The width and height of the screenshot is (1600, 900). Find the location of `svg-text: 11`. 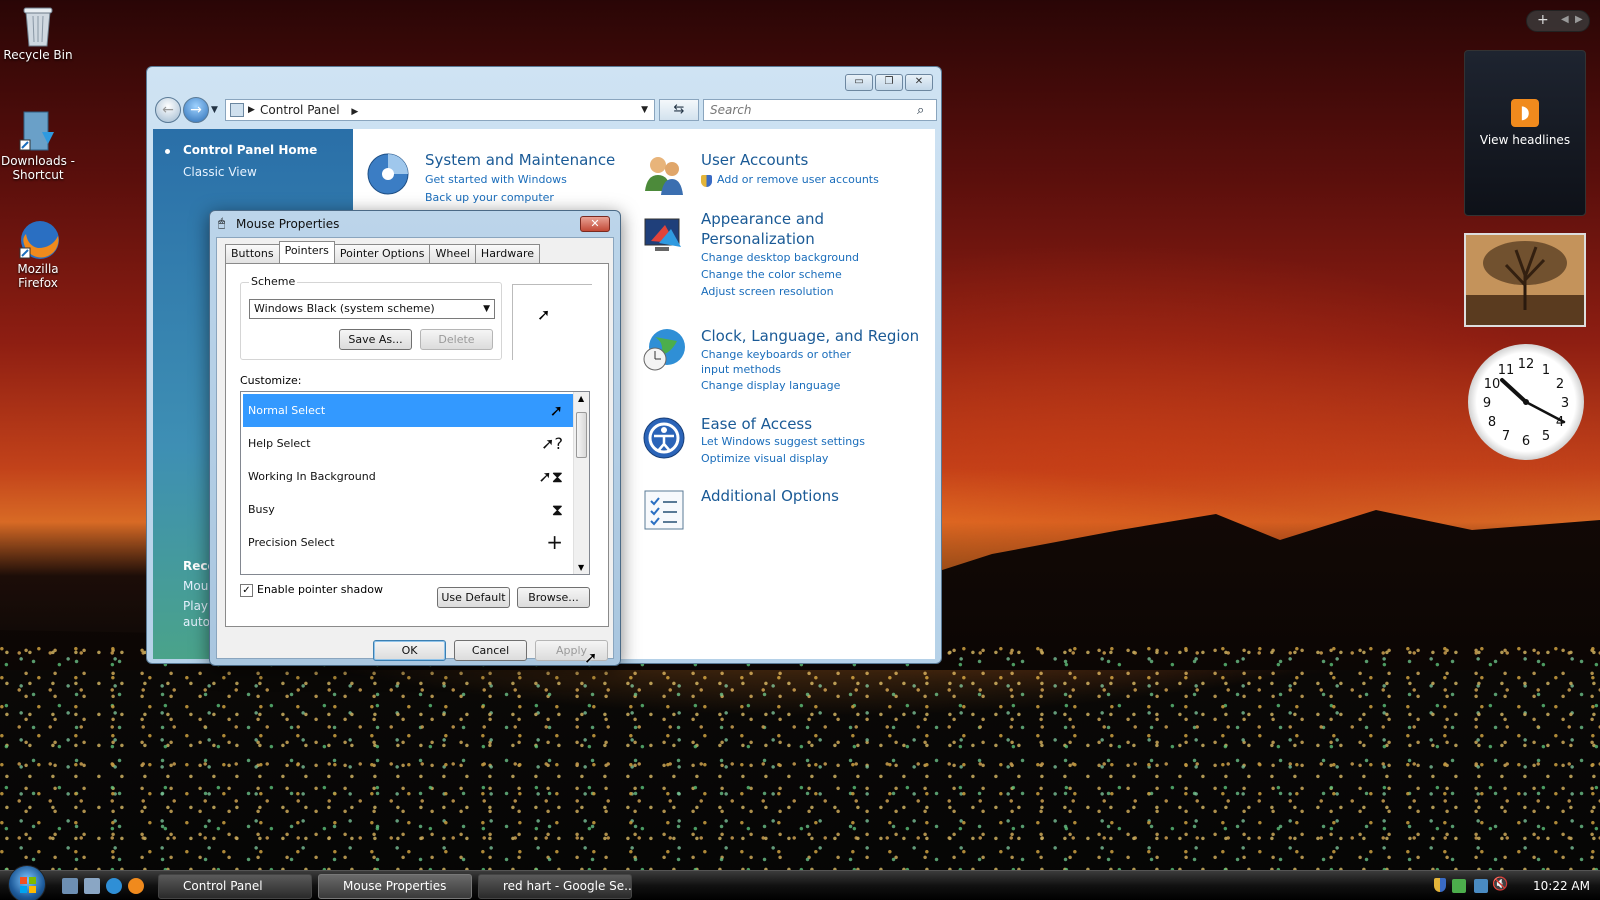

svg-text: 11 is located at coordinates (1506, 370).